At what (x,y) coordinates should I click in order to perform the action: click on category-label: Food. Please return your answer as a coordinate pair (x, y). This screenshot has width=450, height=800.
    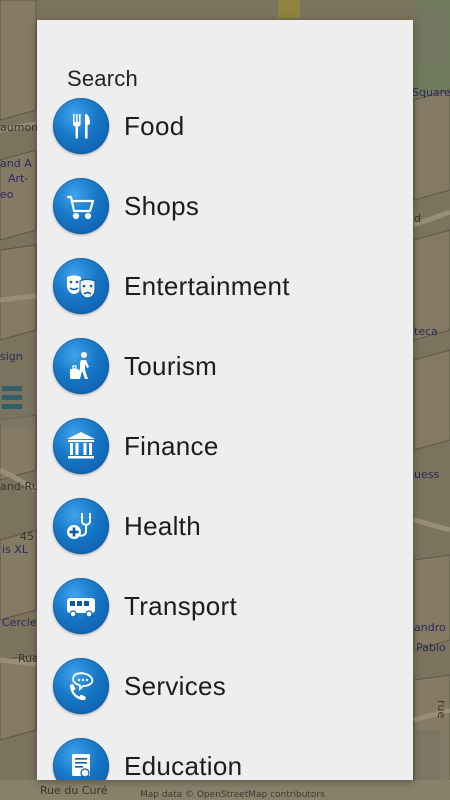
    Looking at the image, I should click on (154, 125).